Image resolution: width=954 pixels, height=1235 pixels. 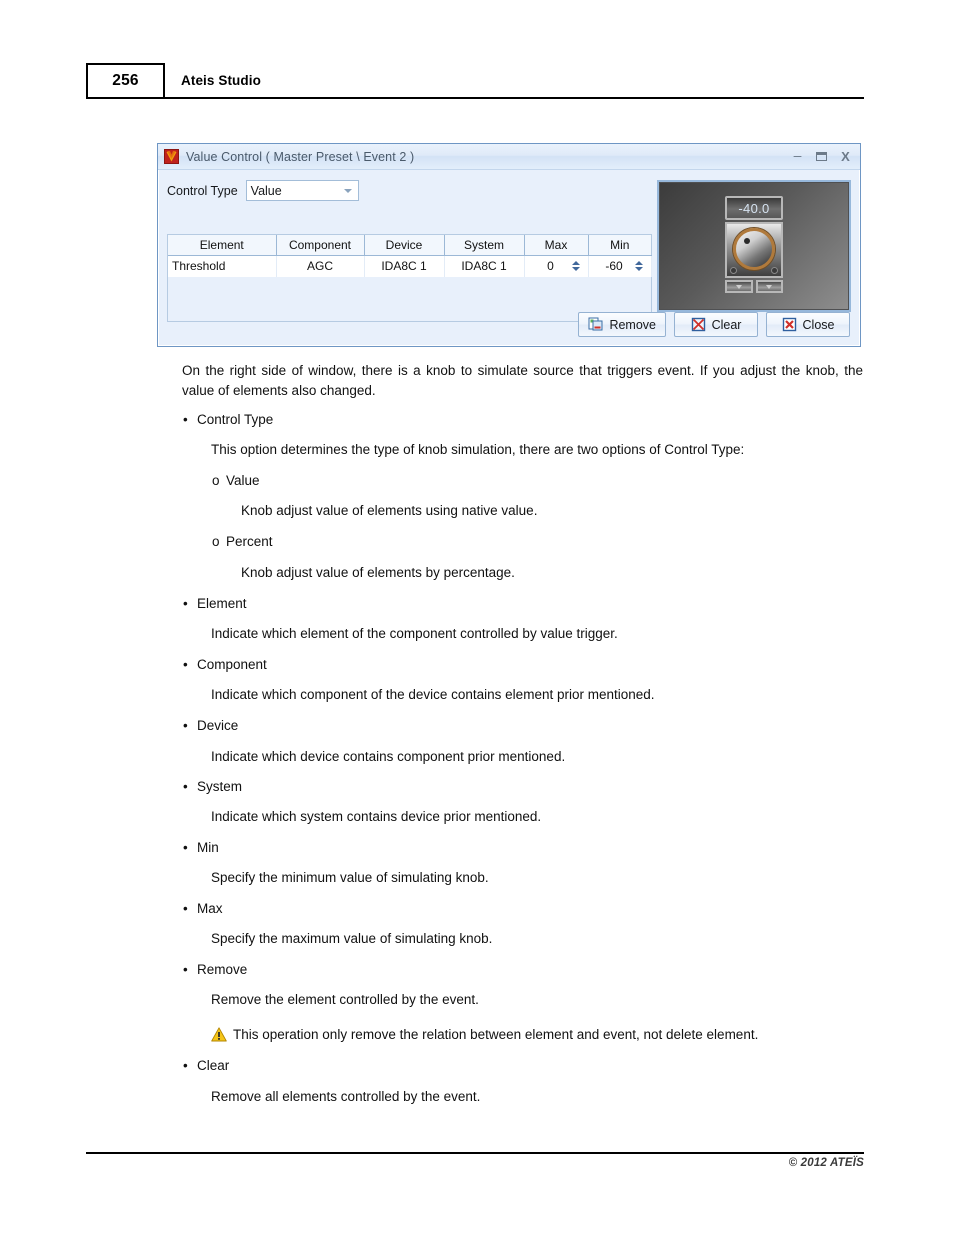 What do you see at coordinates (404, 266) in the screenshot?
I see `cell-device: IDA8C 1` at bounding box center [404, 266].